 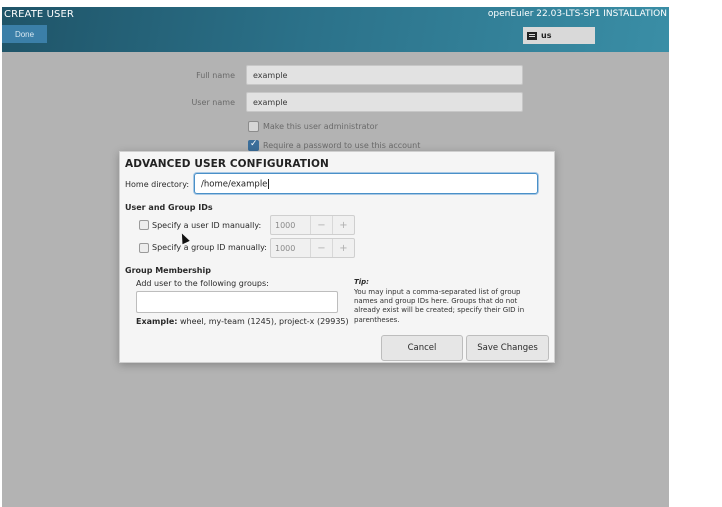 What do you see at coordinates (532, 35) in the screenshot?
I see `keyboard-icon` at bounding box center [532, 35].